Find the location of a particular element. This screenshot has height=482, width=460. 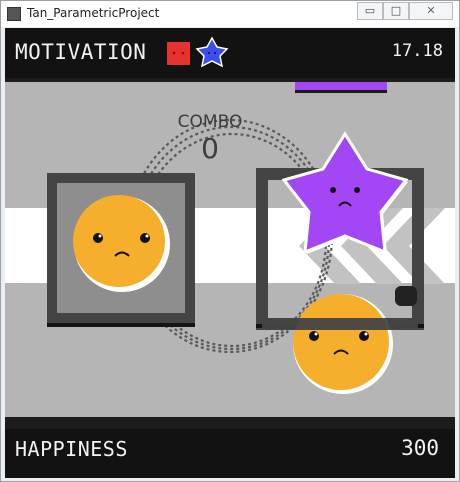

maximize-button: □ is located at coordinates (396, 11).